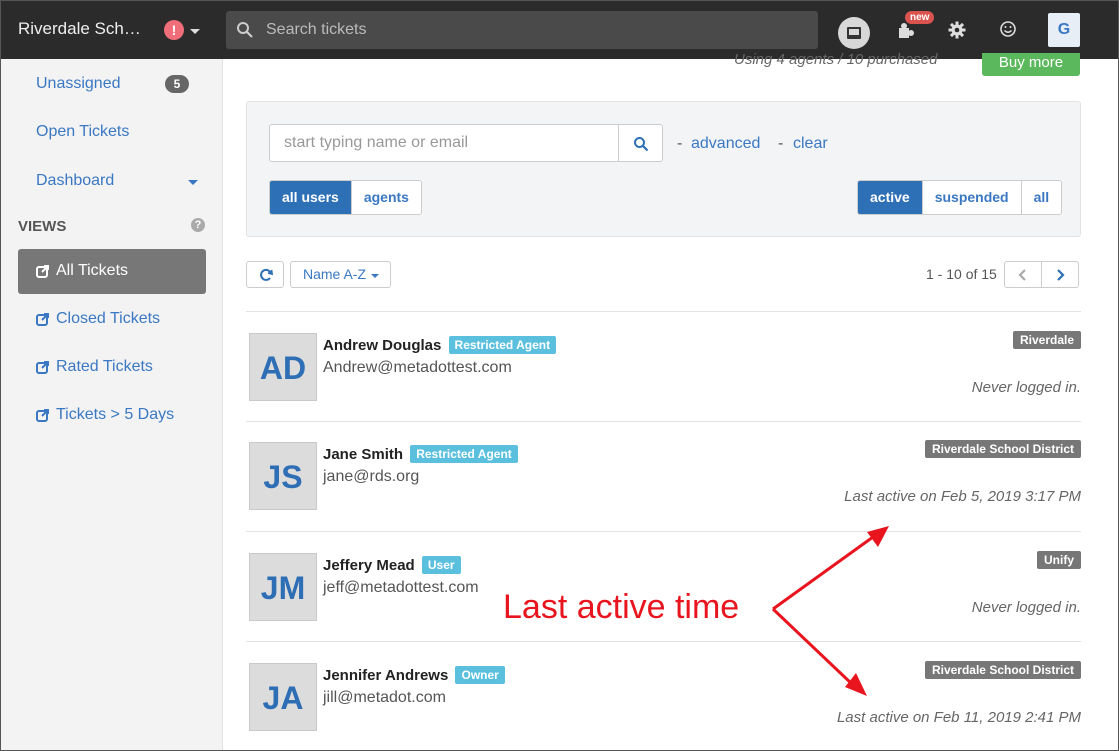 Image resolution: width=1119 pixels, height=751 pixels. I want to click on next-page-button, so click(1060, 274).